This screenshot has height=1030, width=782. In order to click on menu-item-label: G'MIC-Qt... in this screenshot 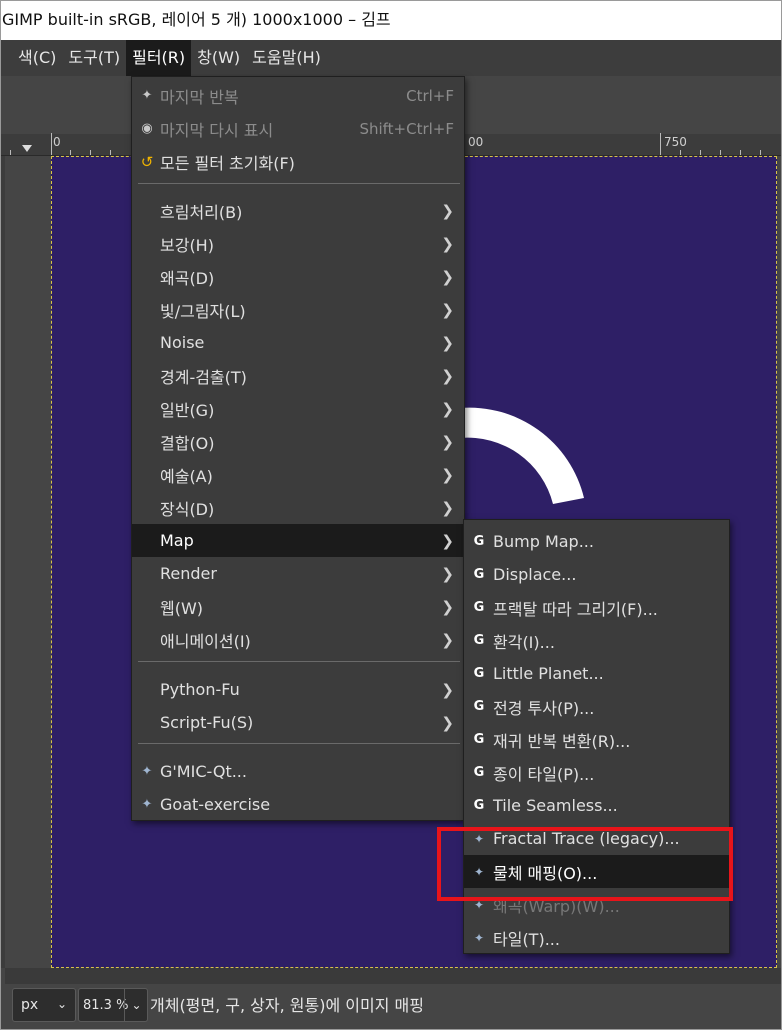, I will do `click(203, 771)`.